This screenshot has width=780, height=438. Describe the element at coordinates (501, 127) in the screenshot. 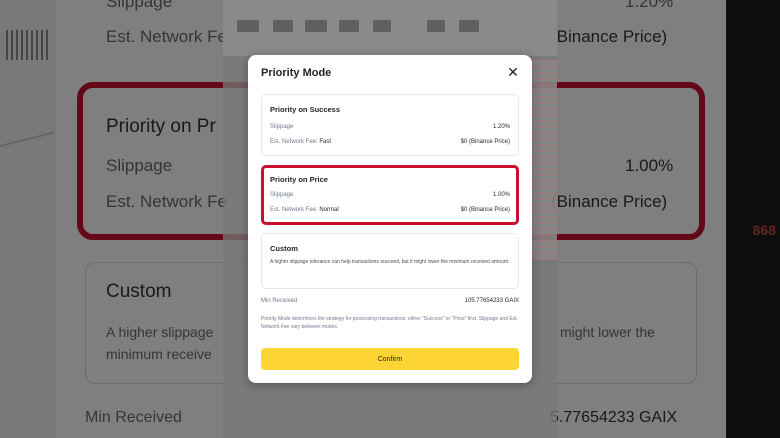

I see `slippage-value: 1.20%` at that location.